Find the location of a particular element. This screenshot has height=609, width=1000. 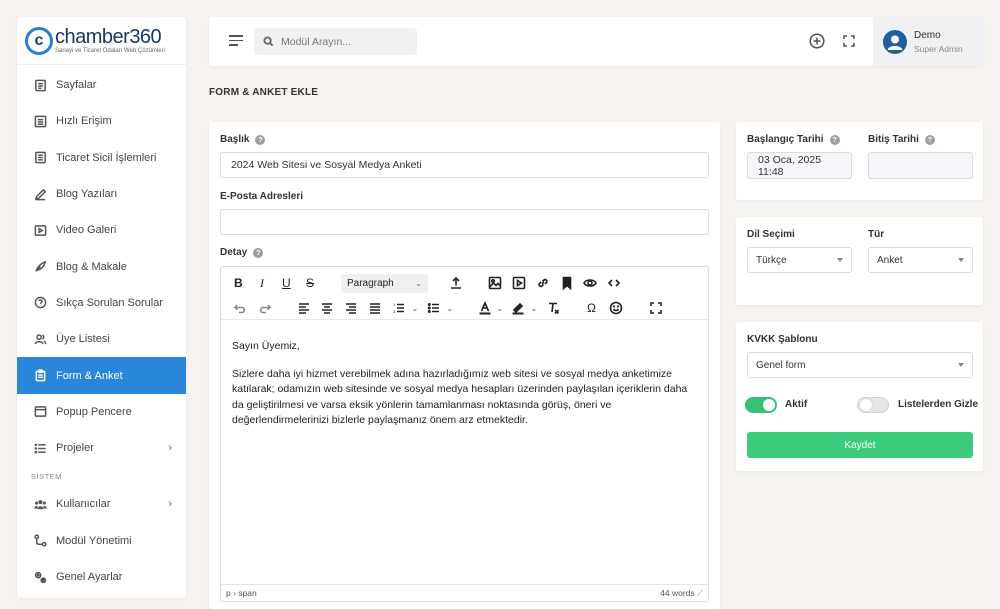

document-icon is located at coordinates (40, 158).